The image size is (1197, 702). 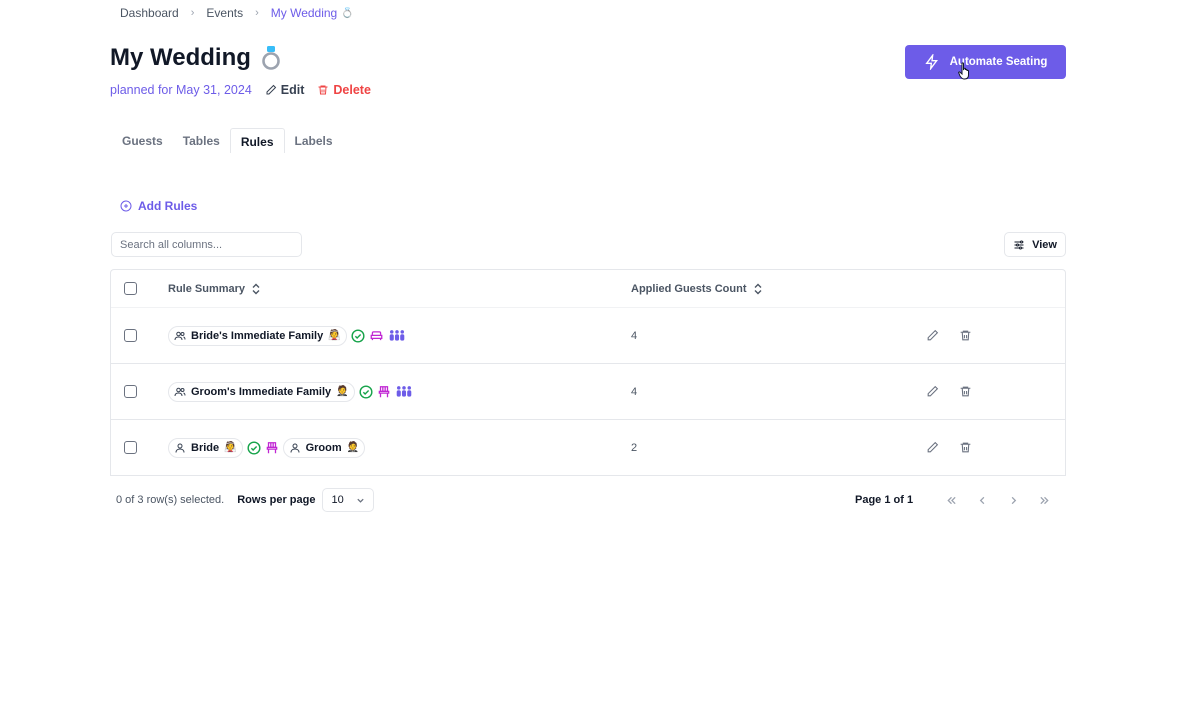 What do you see at coordinates (588, 289) in the screenshot?
I see `table-header: Rule Summary Applied Guests Count` at bounding box center [588, 289].